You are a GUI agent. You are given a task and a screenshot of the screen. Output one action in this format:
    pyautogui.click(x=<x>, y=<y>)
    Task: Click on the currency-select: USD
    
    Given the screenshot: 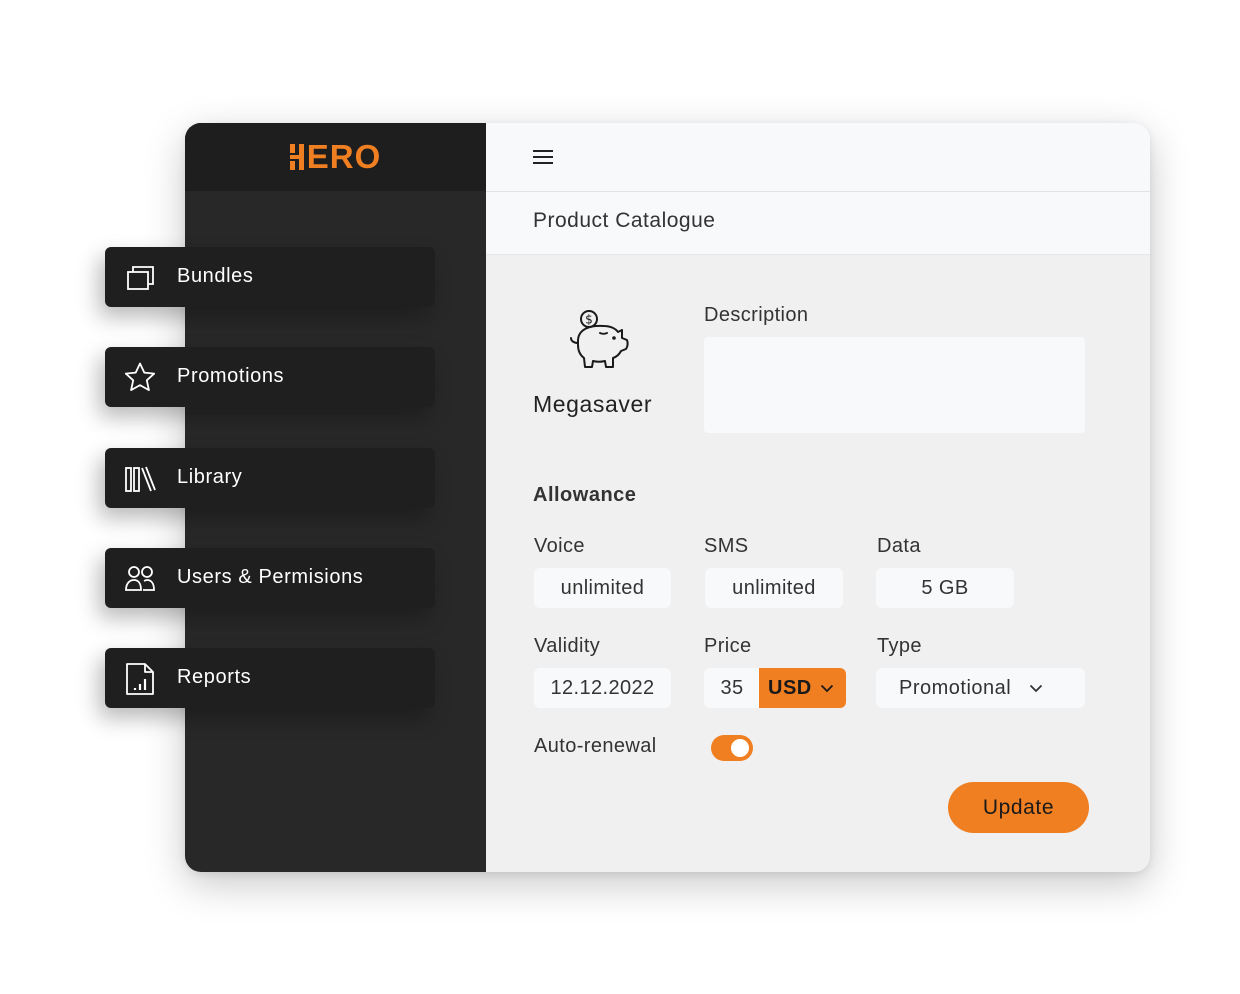 What is the action you would take?
    pyautogui.click(x=802, y=688)
    